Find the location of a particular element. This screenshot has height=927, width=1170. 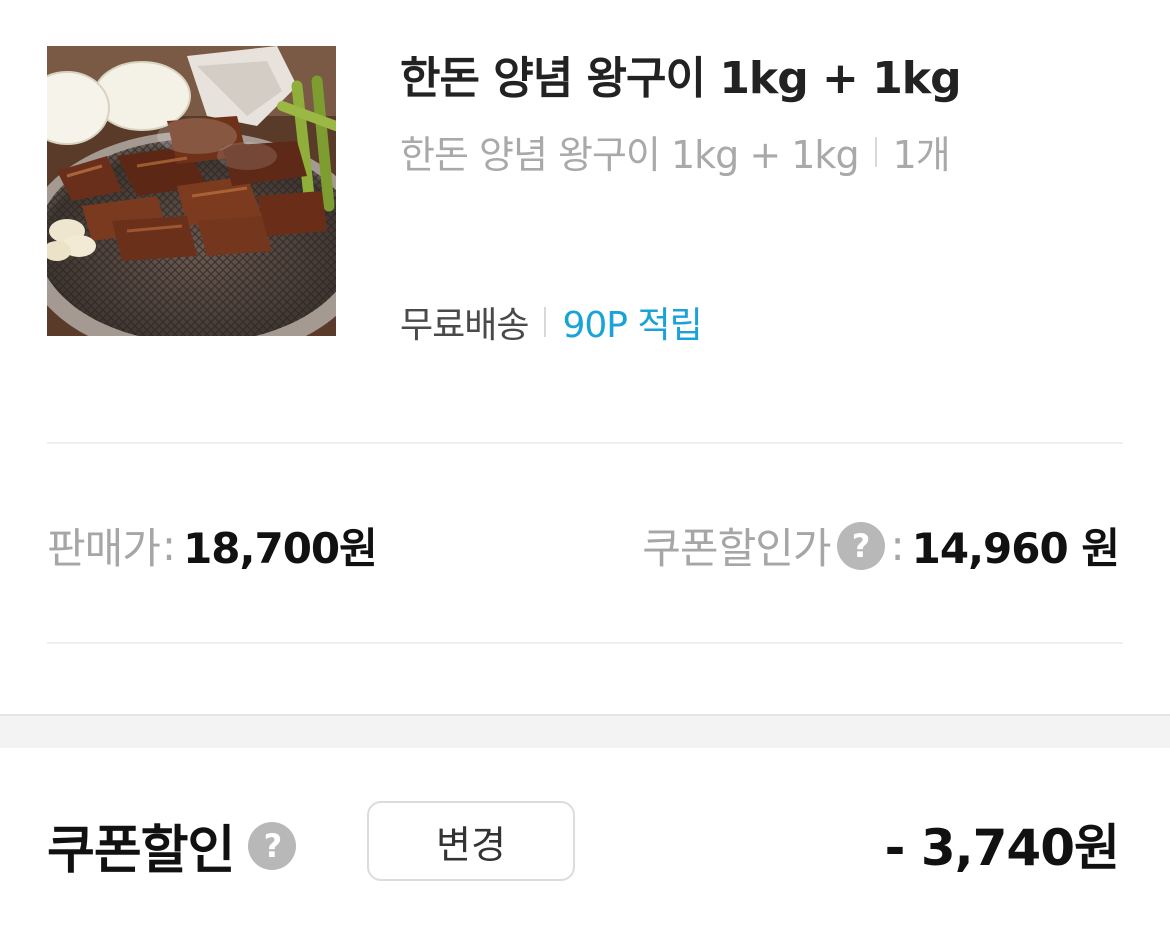

coupon-discount-title: 쿠폰할인 ? is located at coordinates (172, 845).